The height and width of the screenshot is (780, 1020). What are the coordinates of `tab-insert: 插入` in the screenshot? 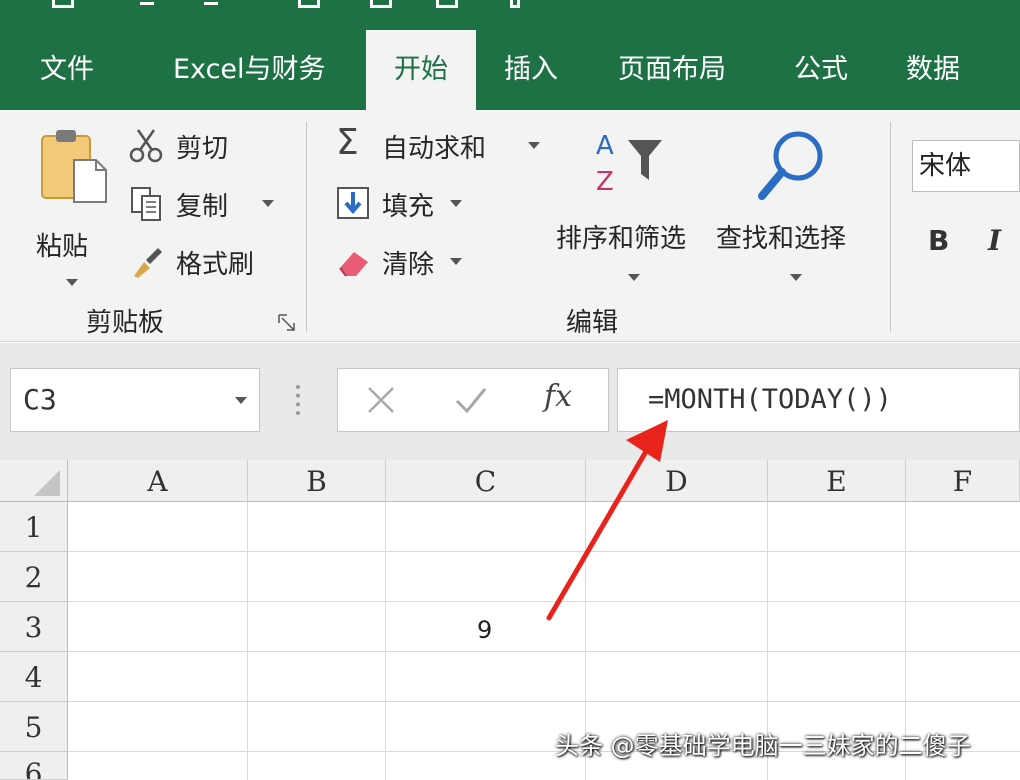 It's located at (531, 70).